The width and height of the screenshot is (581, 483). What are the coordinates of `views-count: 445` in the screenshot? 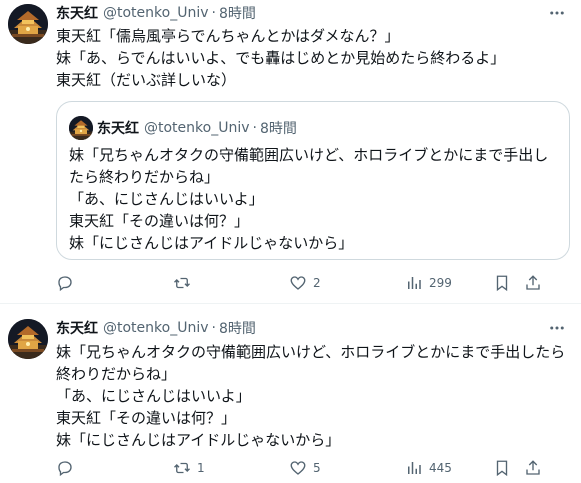 It's located at (440, 468).